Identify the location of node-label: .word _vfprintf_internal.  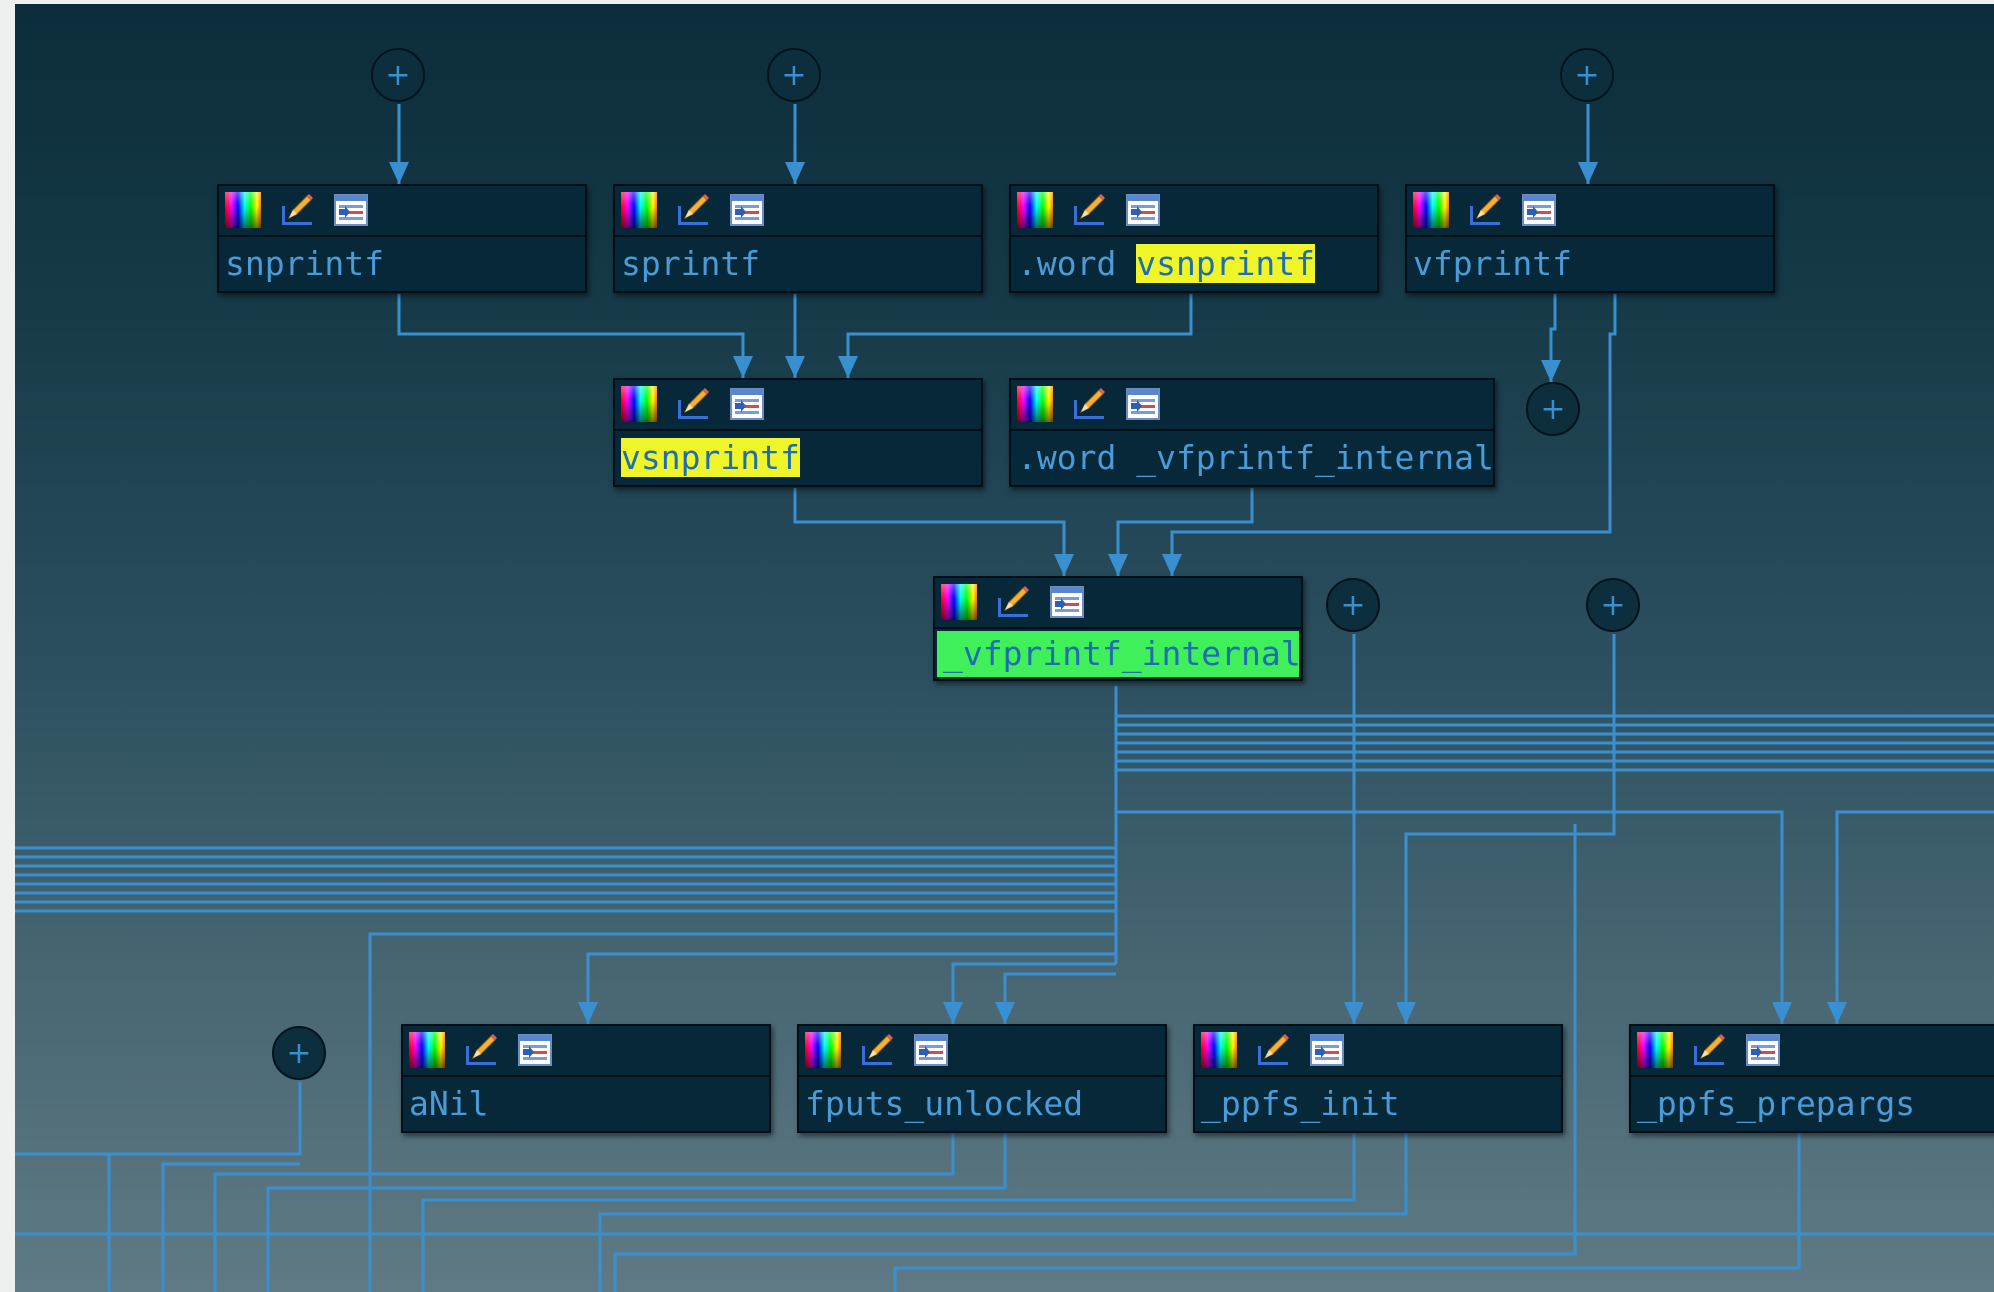
(1252, 458).